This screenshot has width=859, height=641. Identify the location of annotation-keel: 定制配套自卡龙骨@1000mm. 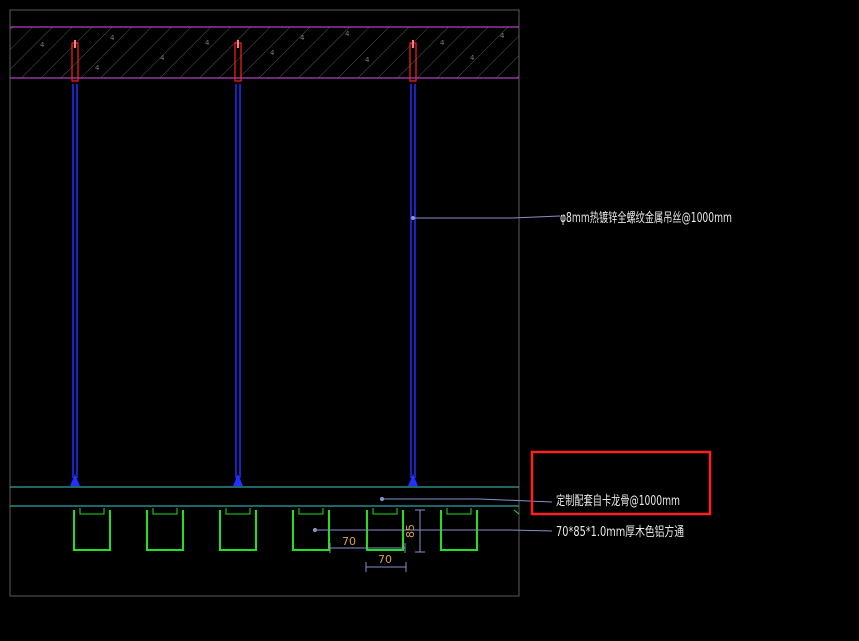
(618, 501).